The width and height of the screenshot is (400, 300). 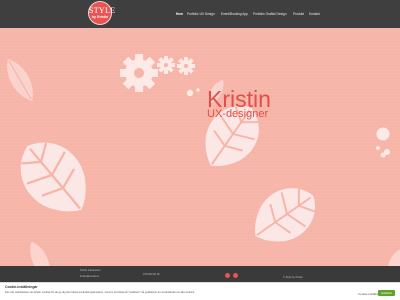 I want to click on leaf-icon-bottom-right, so click(x=284, y=216).